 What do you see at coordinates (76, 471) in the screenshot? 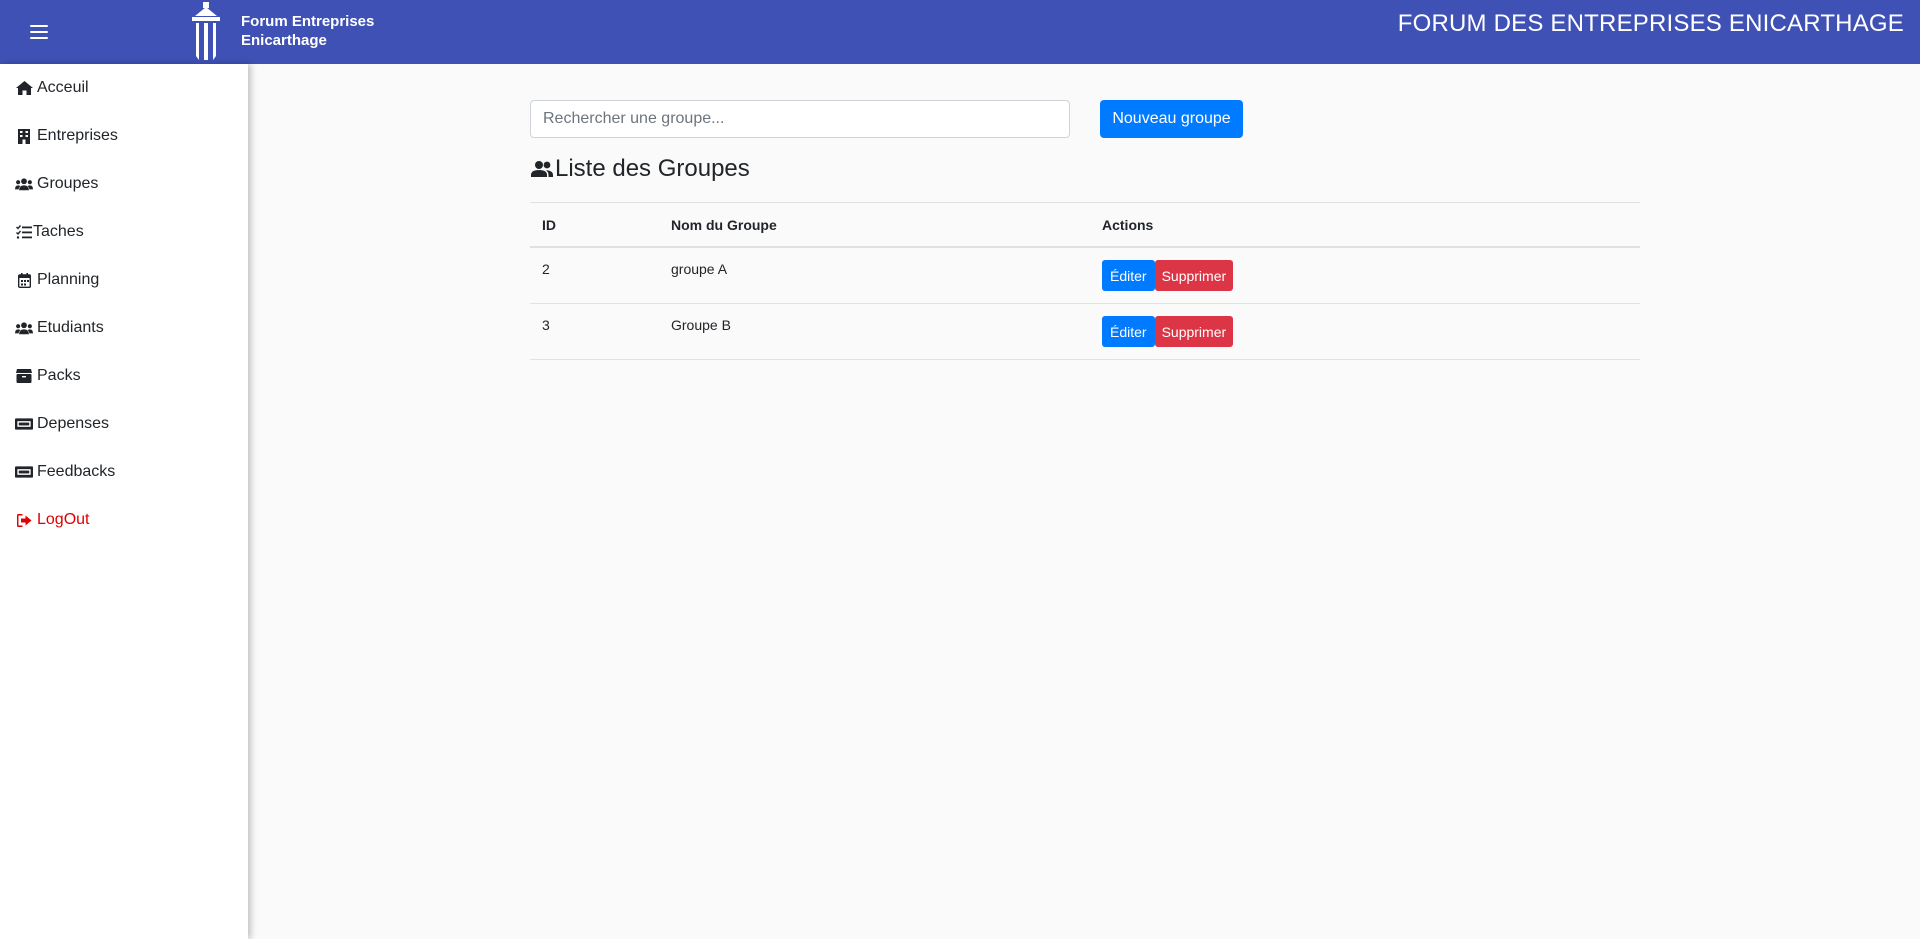
I see `sidebar-item-label: Feedbacks` at bounding box center [76, 471].